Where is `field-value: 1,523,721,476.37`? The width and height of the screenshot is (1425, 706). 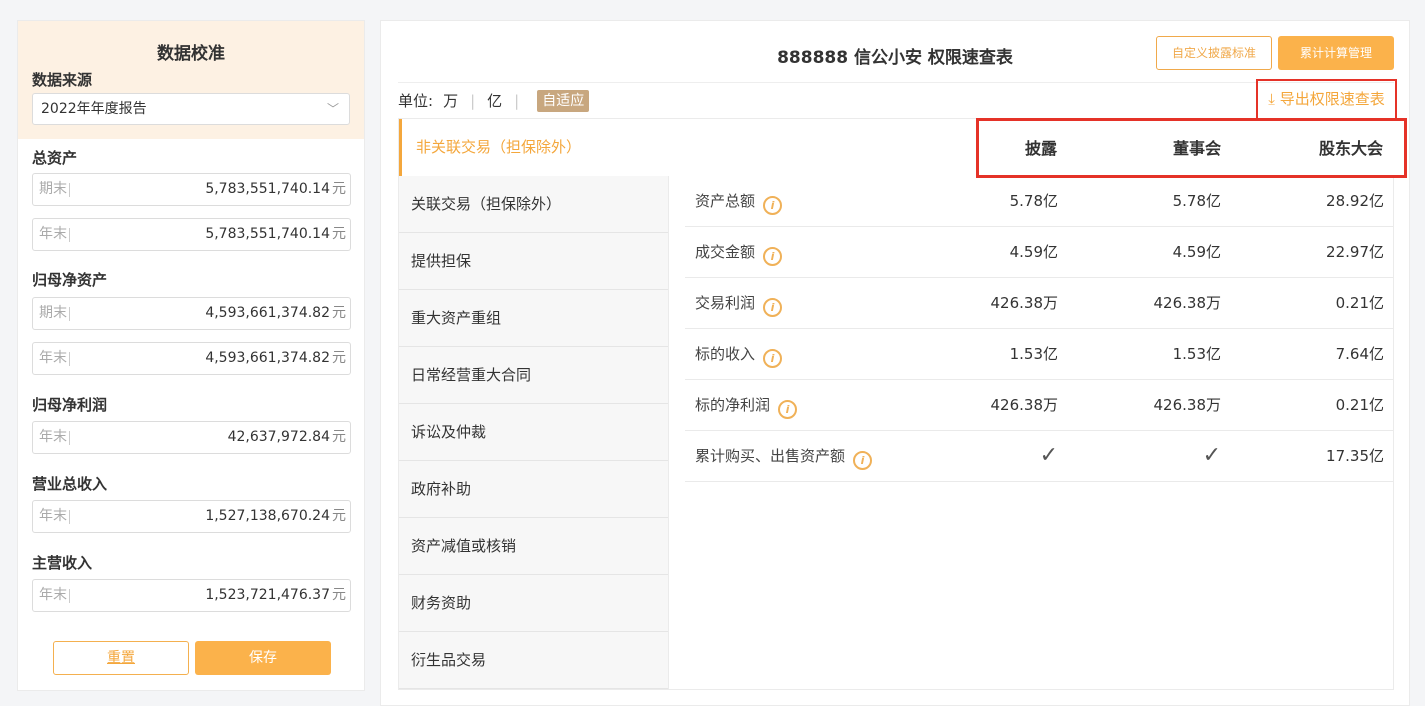 field-value: 1,523,721,476.37 is located at coordinates (267, 595).